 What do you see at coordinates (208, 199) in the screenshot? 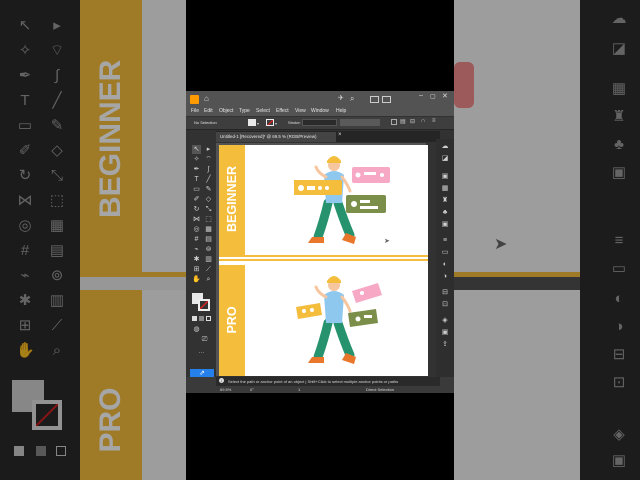
I see `eraser-tool-icon: ◇` at bounding box center [208, 199].